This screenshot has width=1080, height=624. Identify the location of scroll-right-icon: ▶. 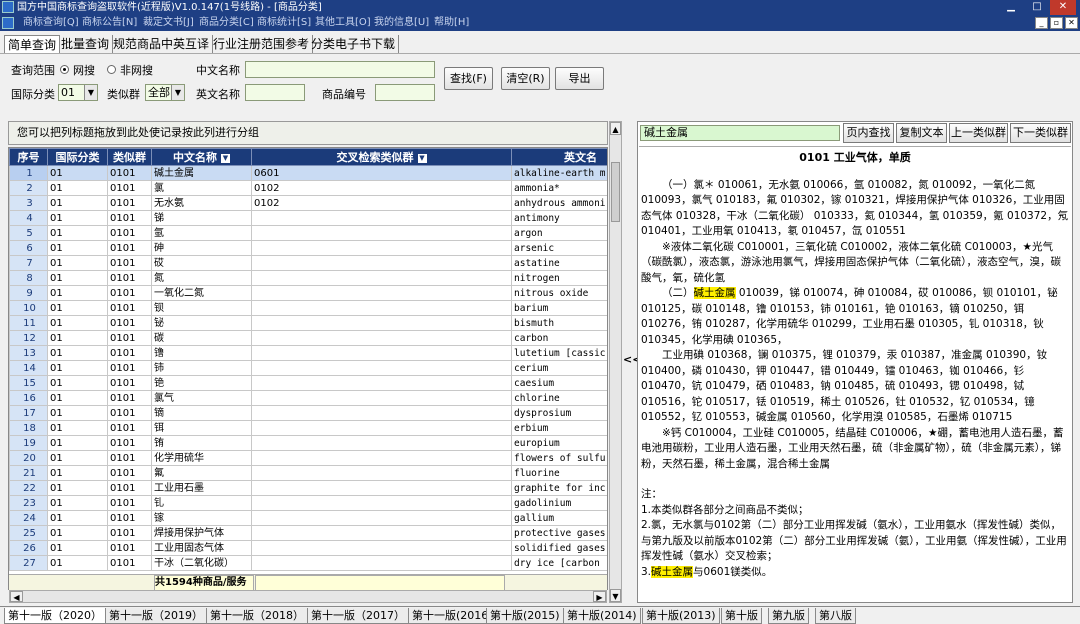
(599, 596).